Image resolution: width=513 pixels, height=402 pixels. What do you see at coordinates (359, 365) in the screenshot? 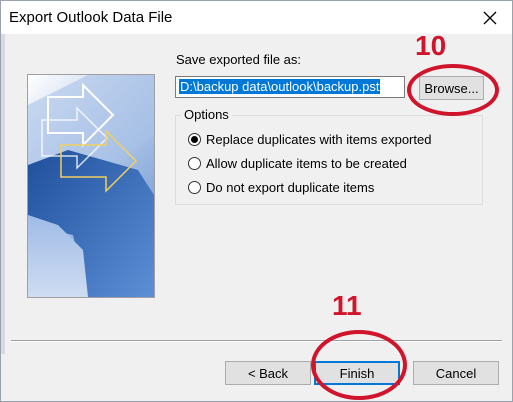
I see `annotation-circle-finish` at bounding box center [359, 365].